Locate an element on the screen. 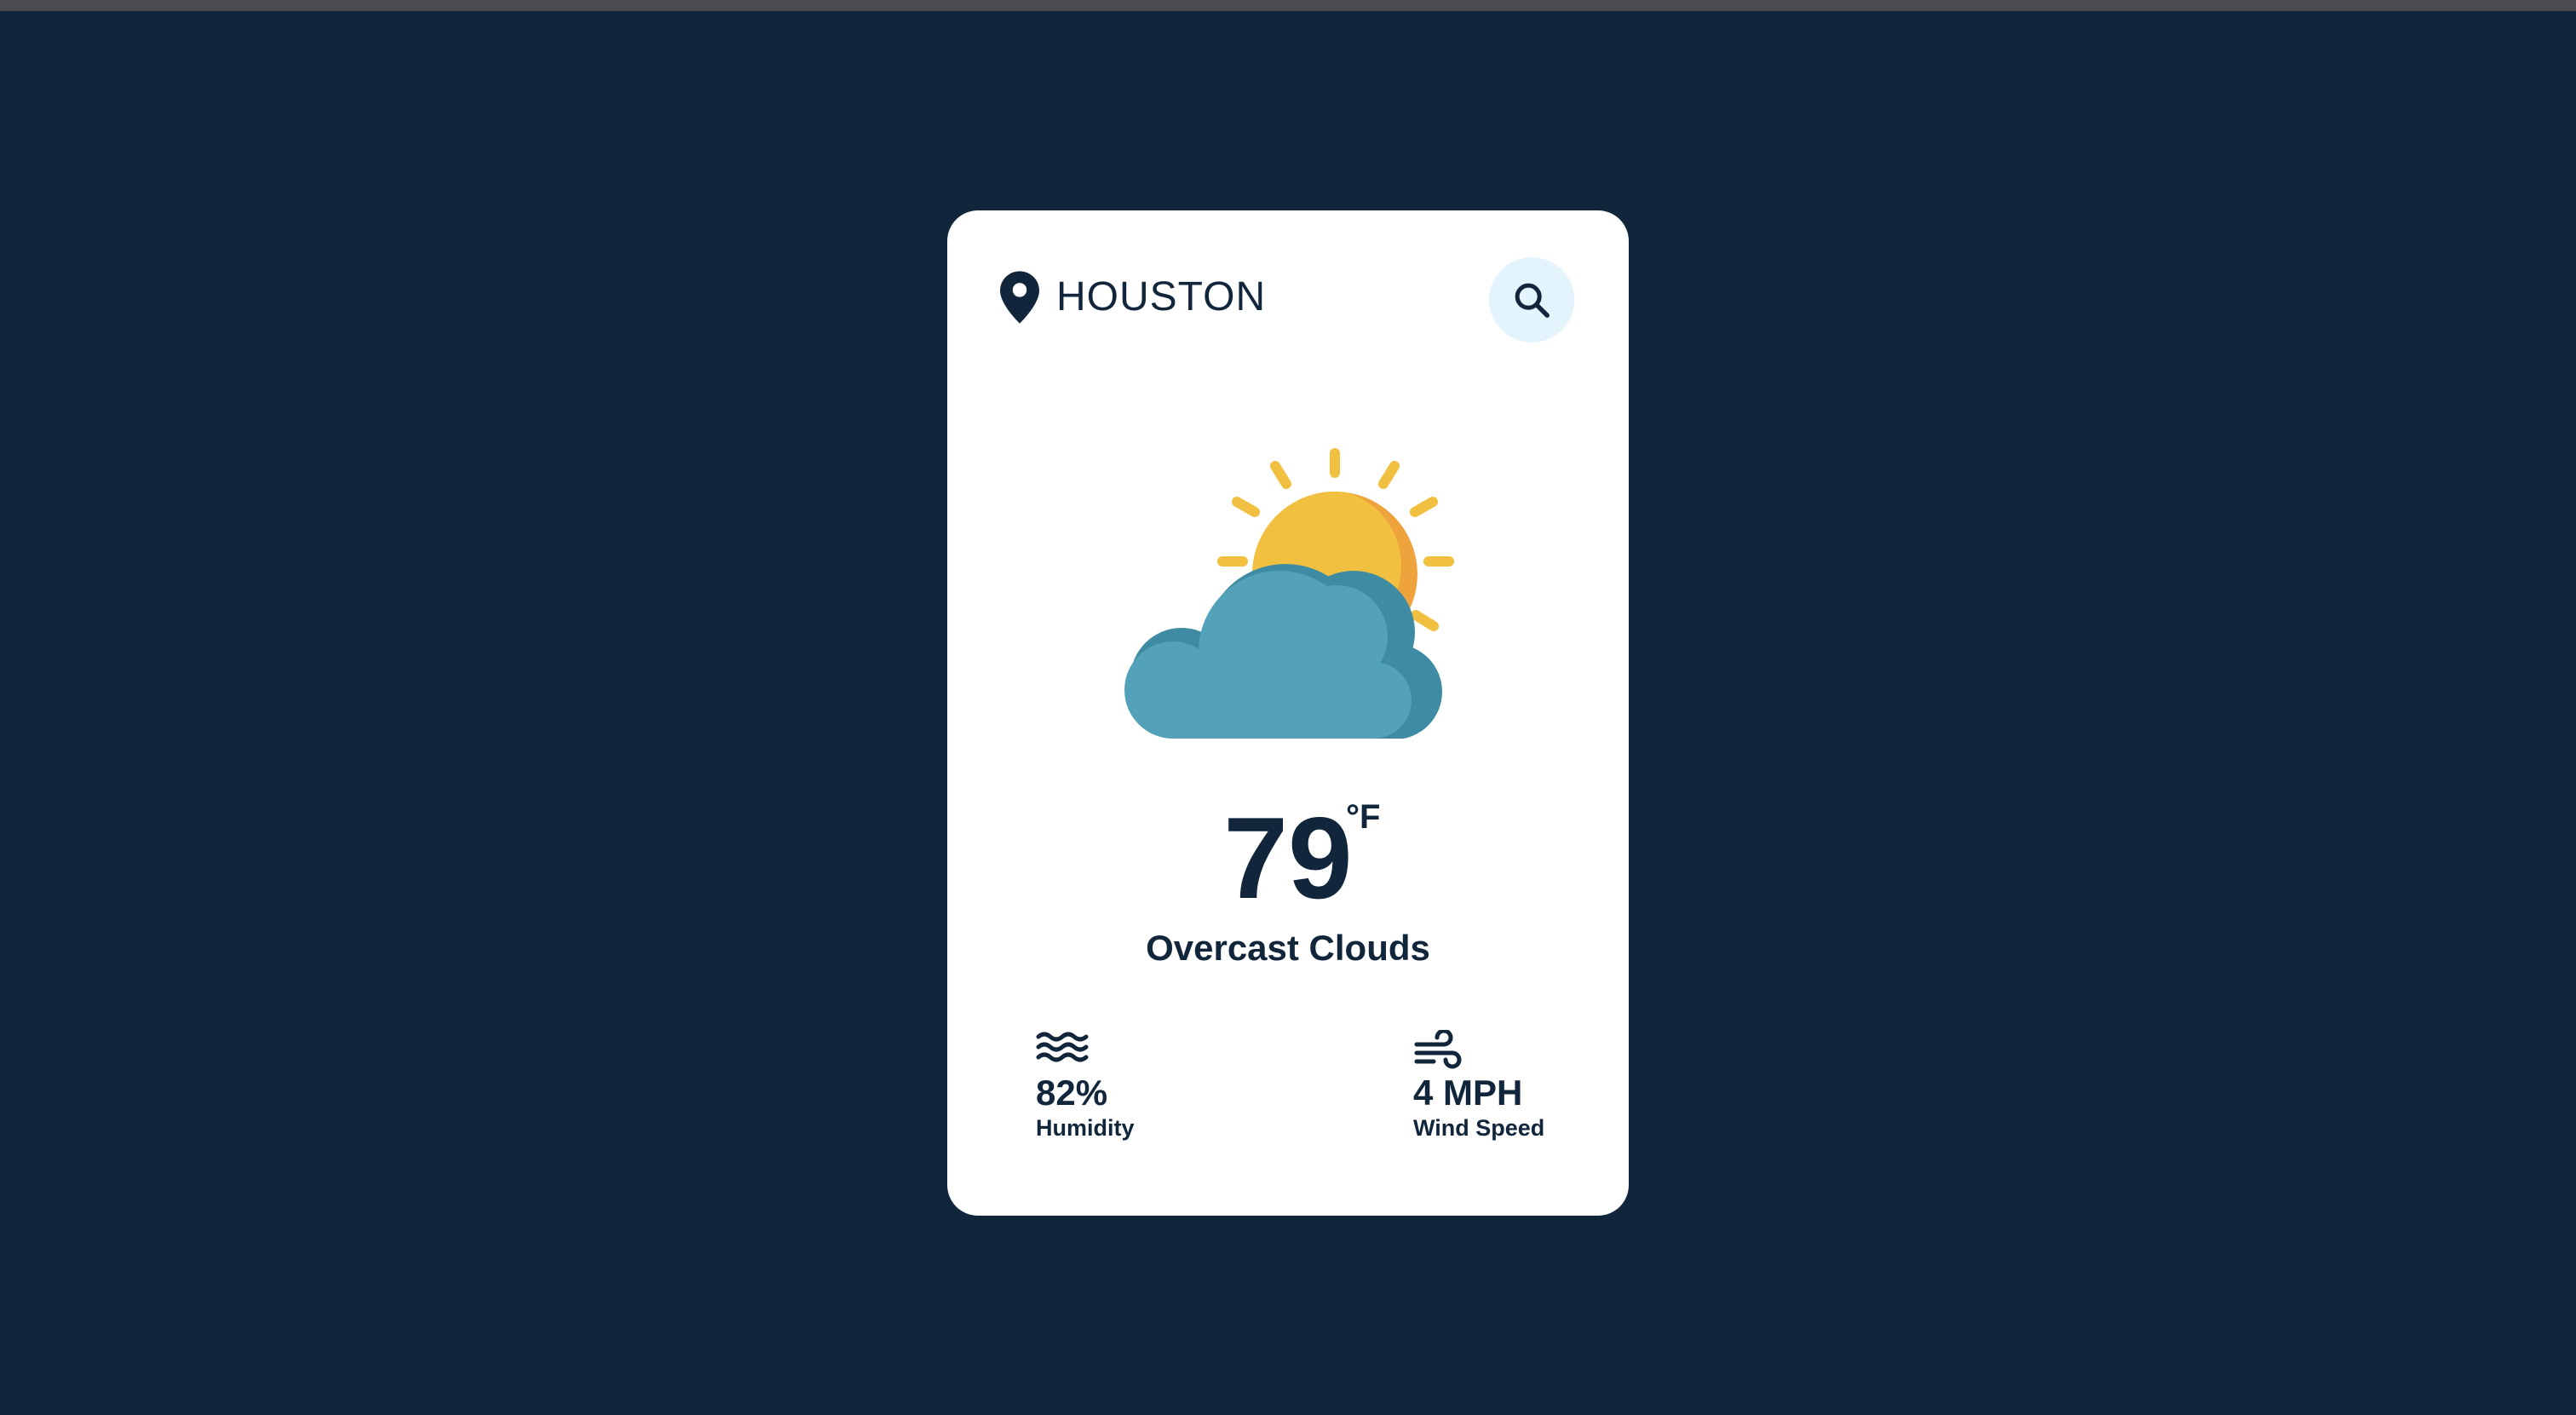 The width and height of the screenshot is (2576, 1415). wind-label: Wind Speed is located at coordinates (1479, 1128).